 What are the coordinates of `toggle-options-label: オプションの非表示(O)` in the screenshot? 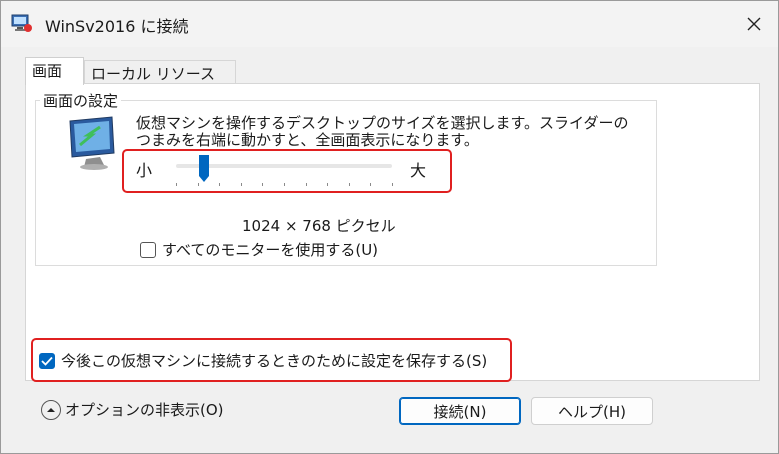 It's located at (144, 410).